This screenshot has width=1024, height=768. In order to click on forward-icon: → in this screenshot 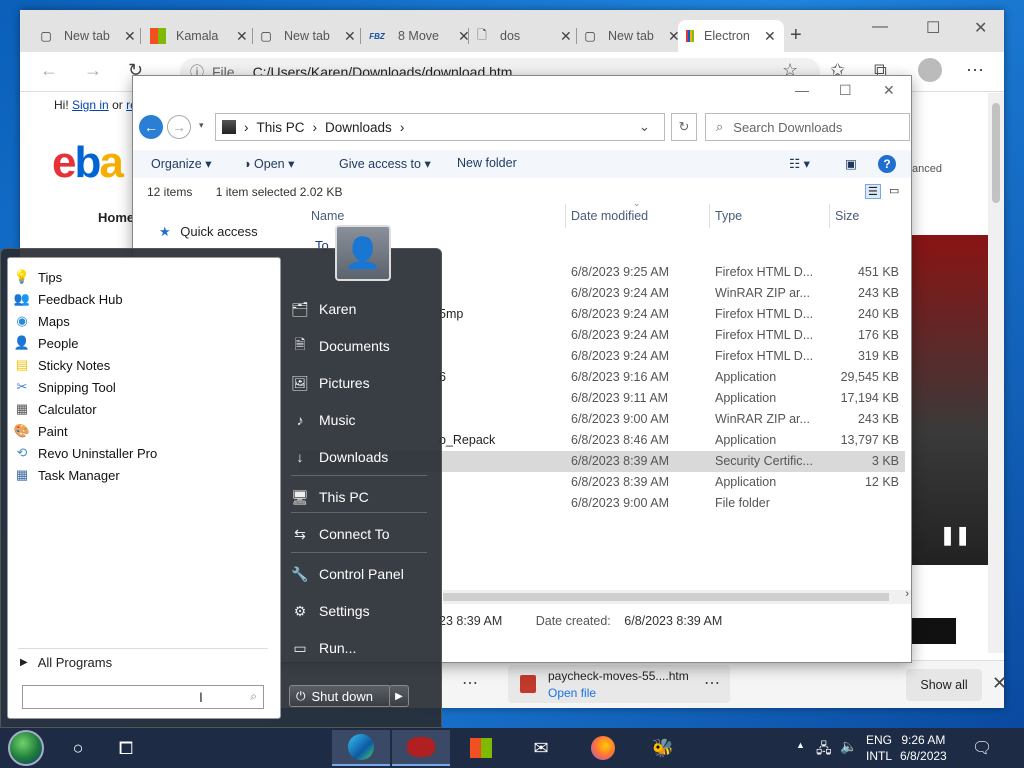, I will do `click(93, 70)`.